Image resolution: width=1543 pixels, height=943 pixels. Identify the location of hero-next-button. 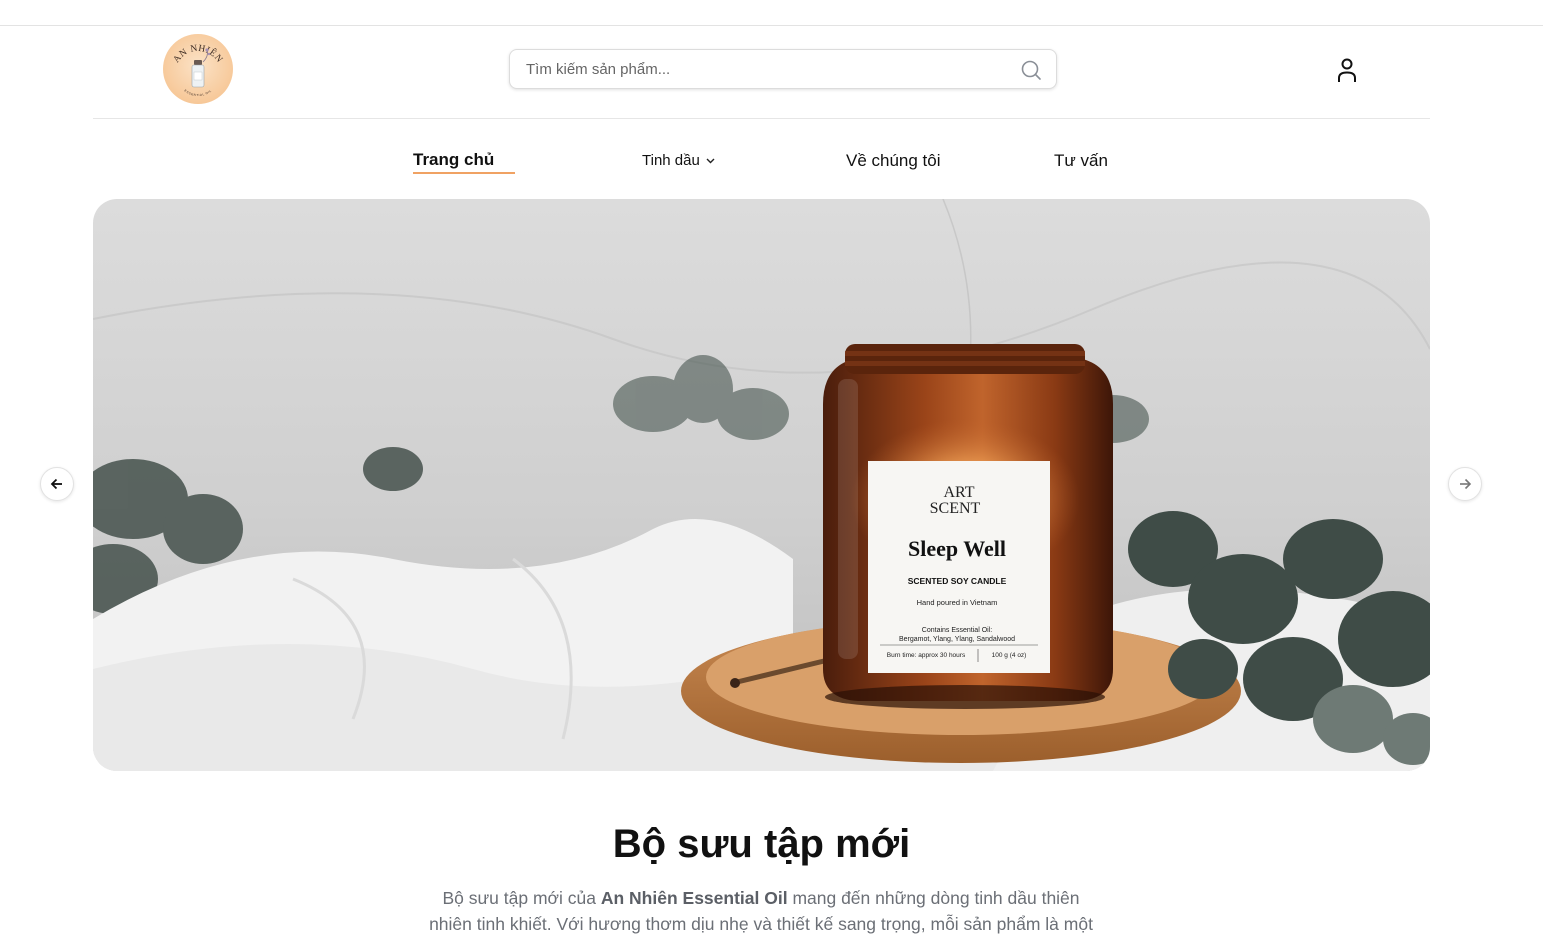
(1465, 484).